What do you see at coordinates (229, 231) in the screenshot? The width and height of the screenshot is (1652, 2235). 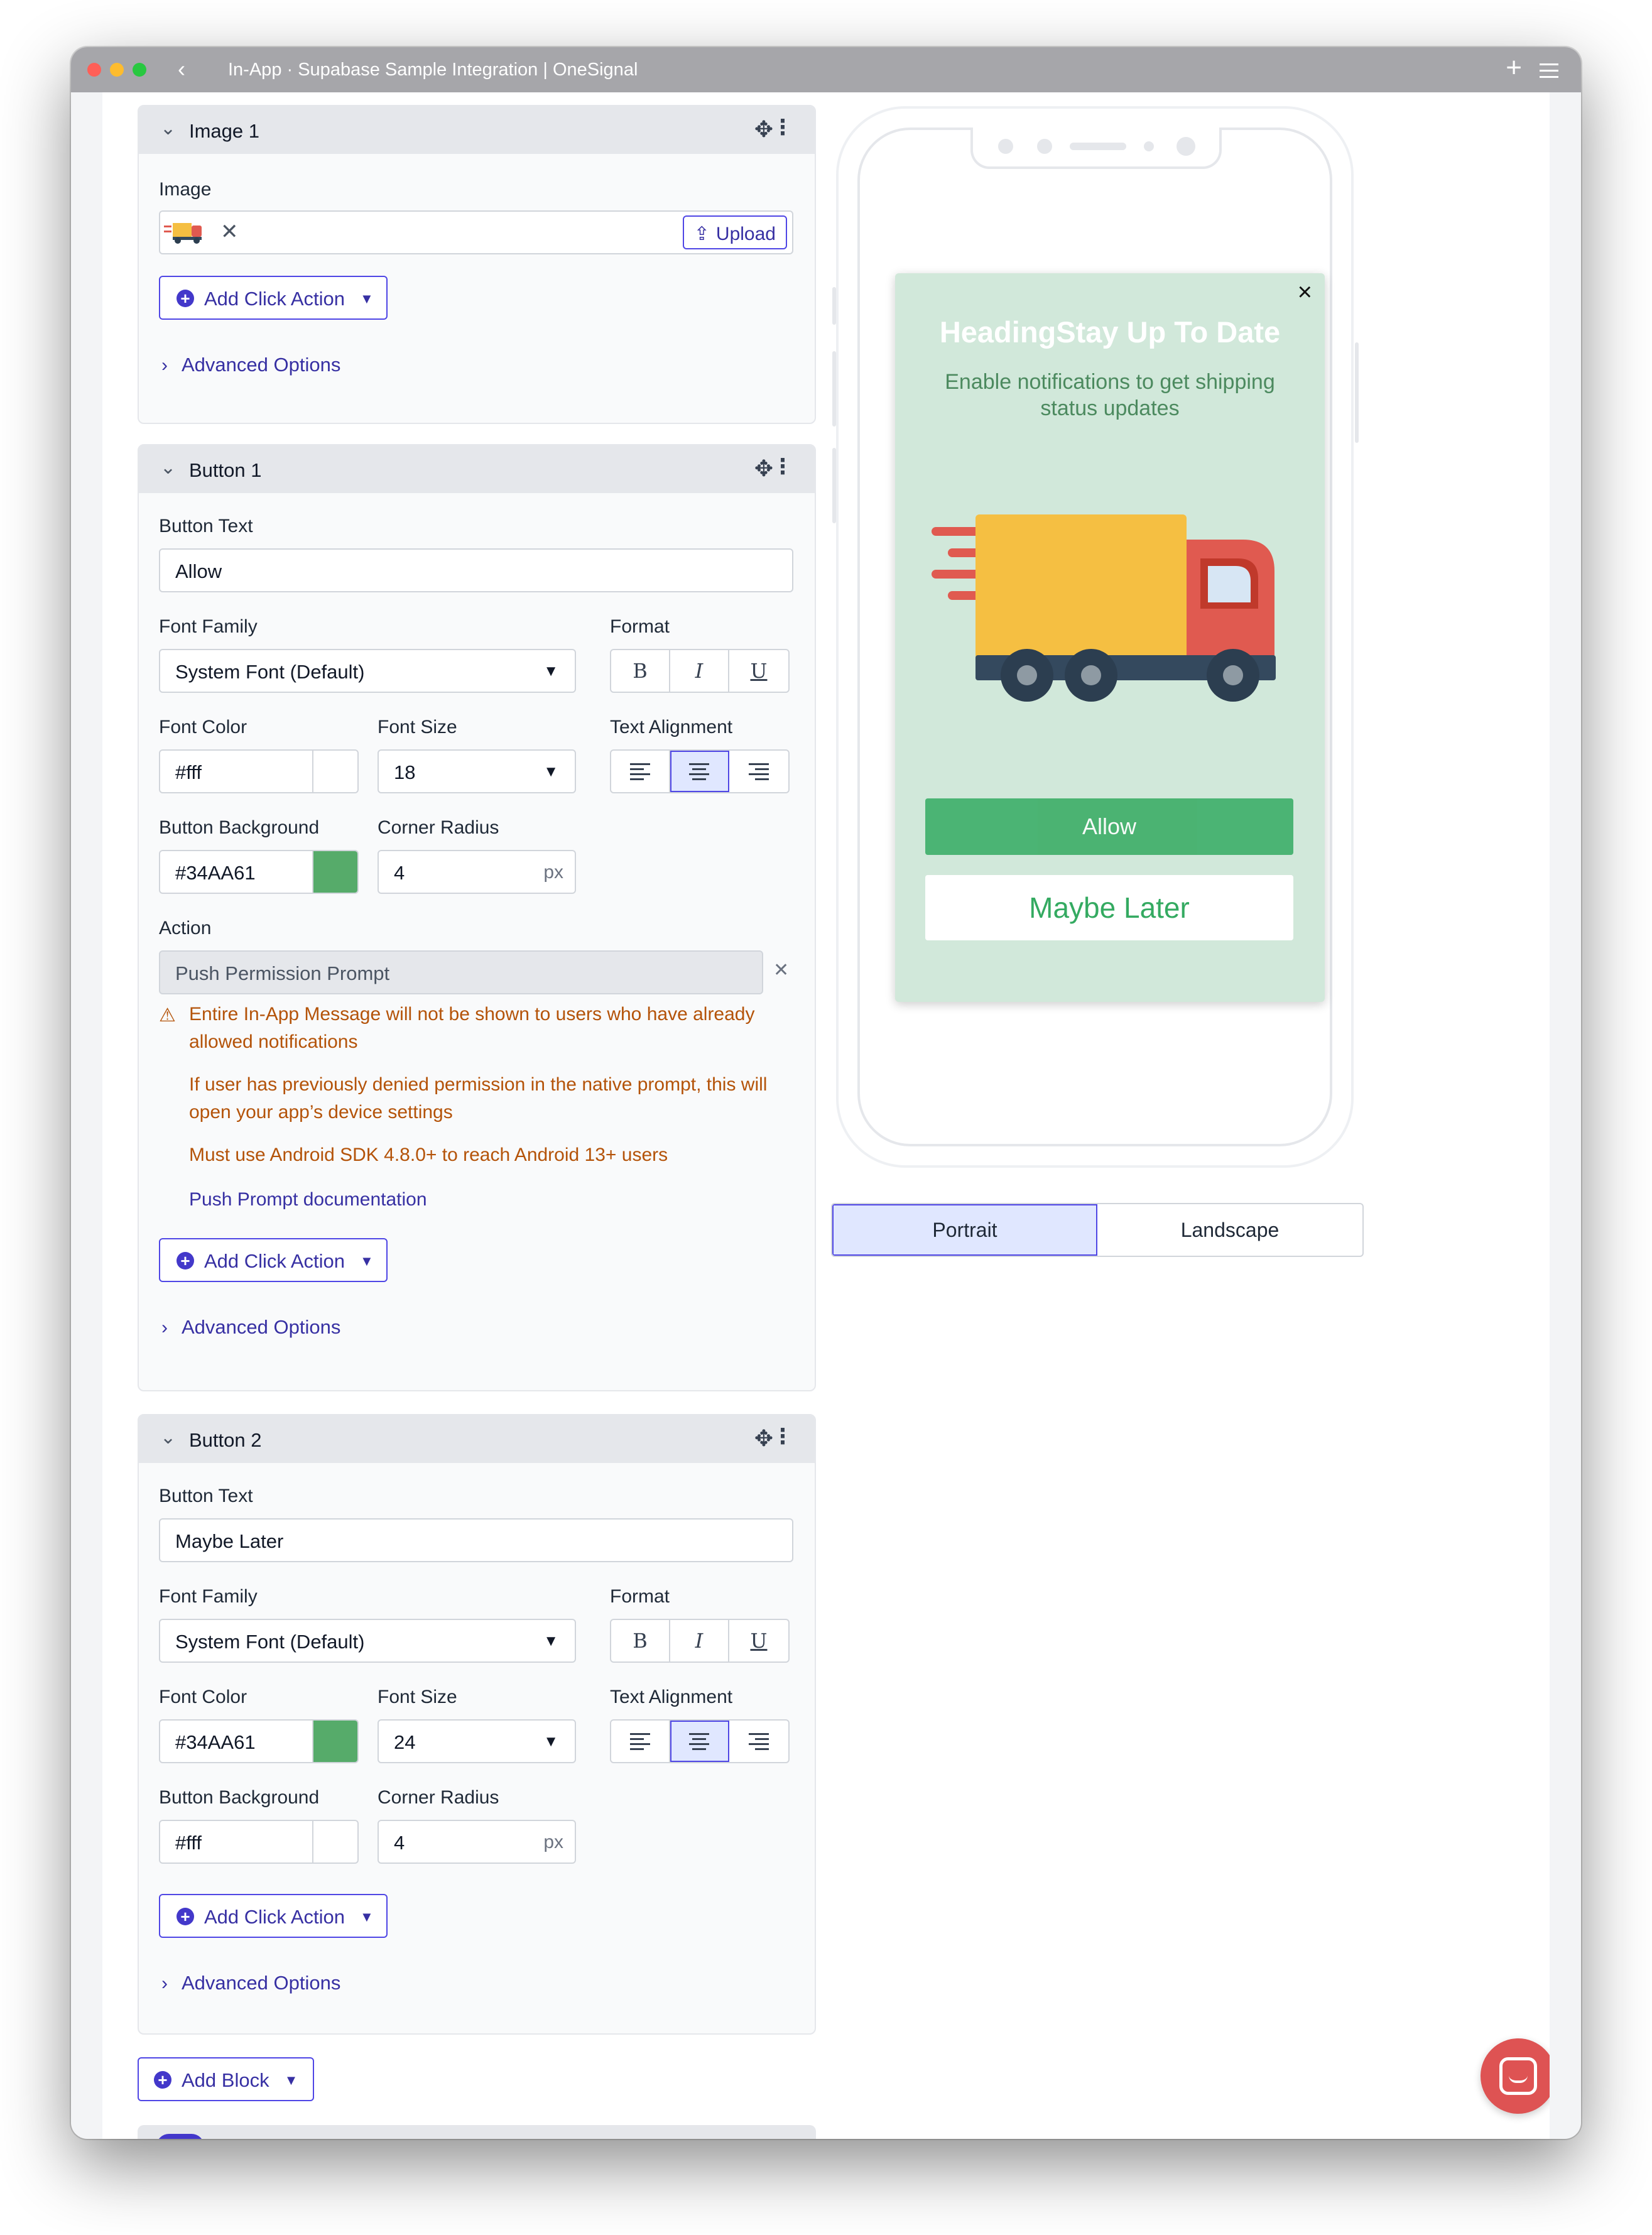 I see `remove-image-icon: ✕` at bounding box center [229, 231].